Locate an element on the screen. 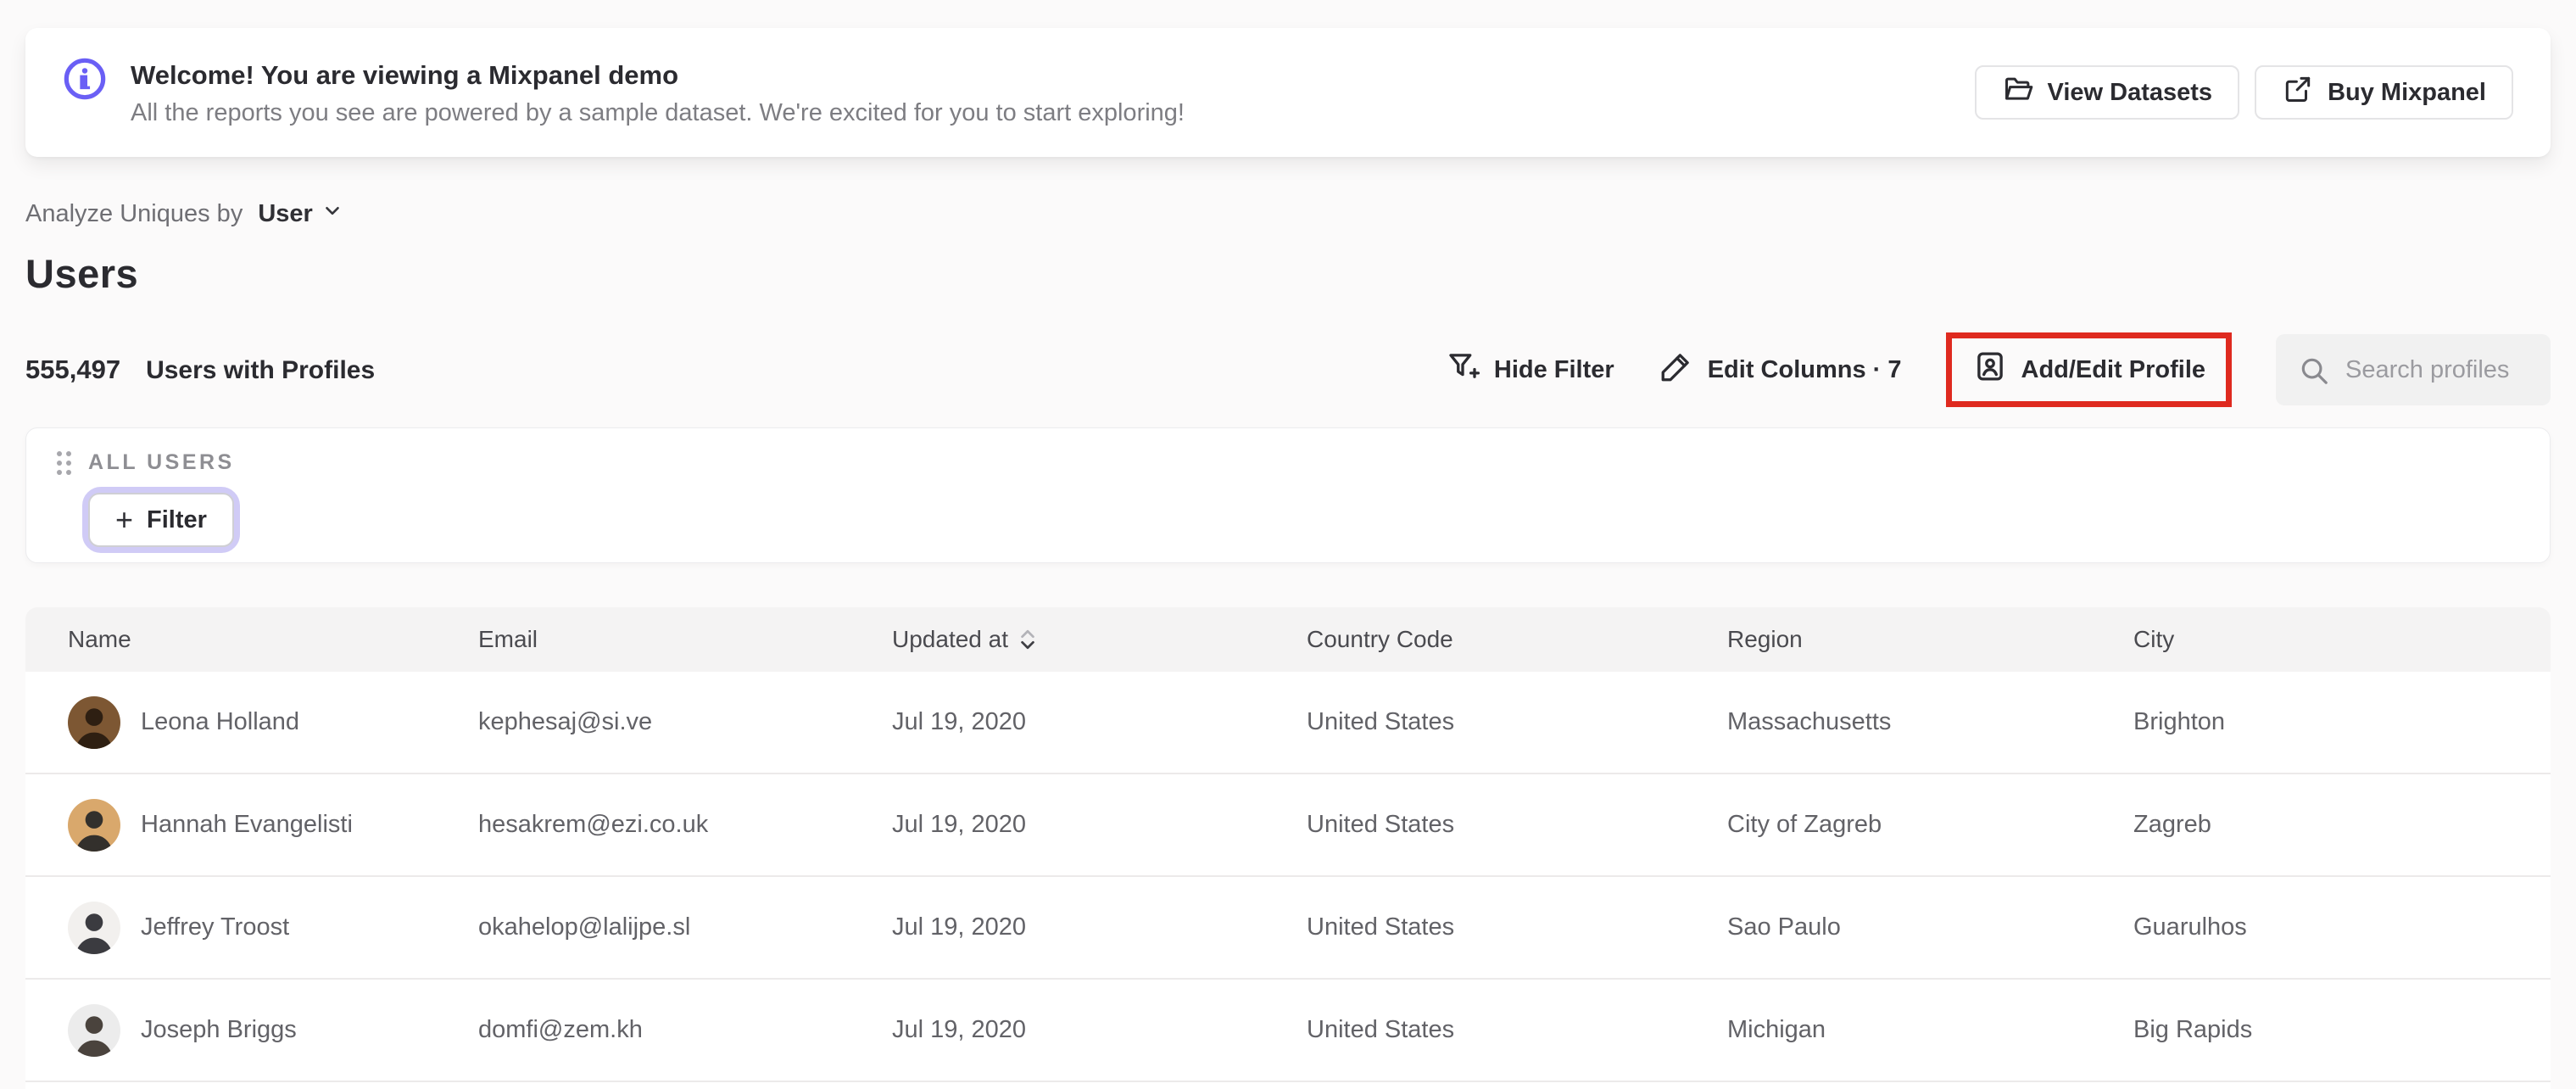 The width and height of the screenshot is (2576, 1089). user-name: Jeffrey Troost is located at coordinates (215, 927).